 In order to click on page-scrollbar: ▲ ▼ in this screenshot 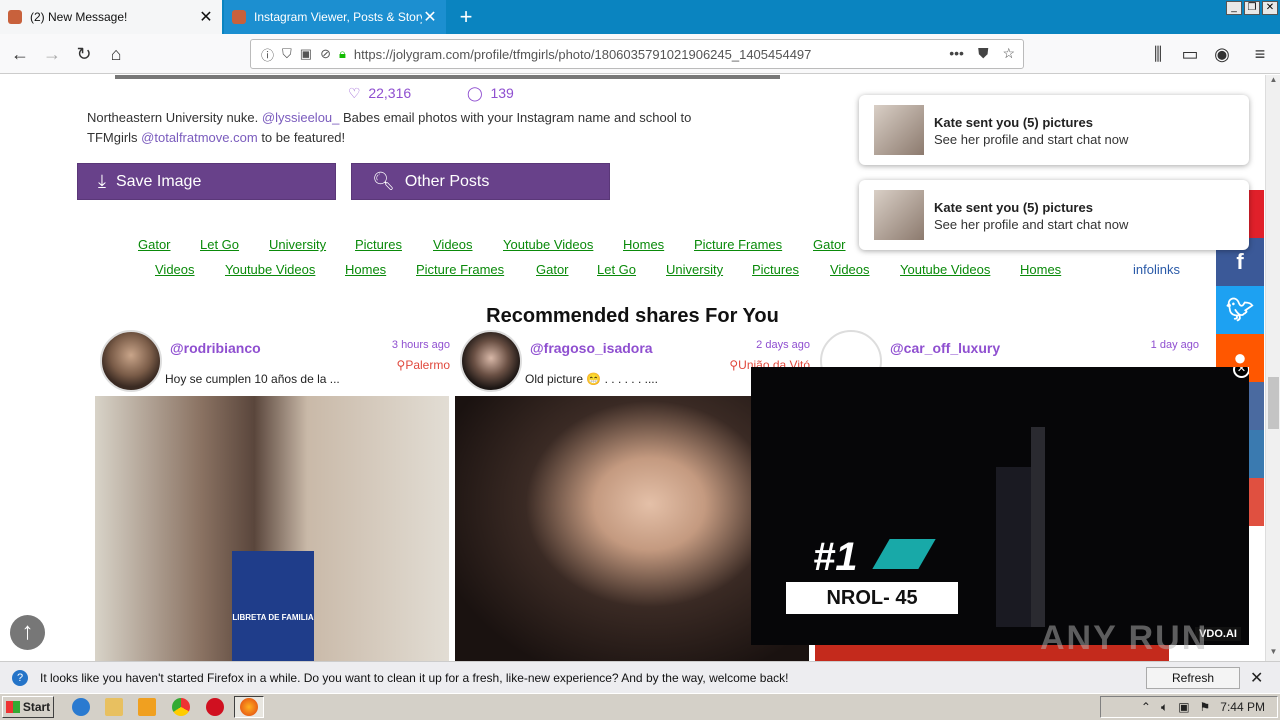, I will do `click(1272, 368)`.